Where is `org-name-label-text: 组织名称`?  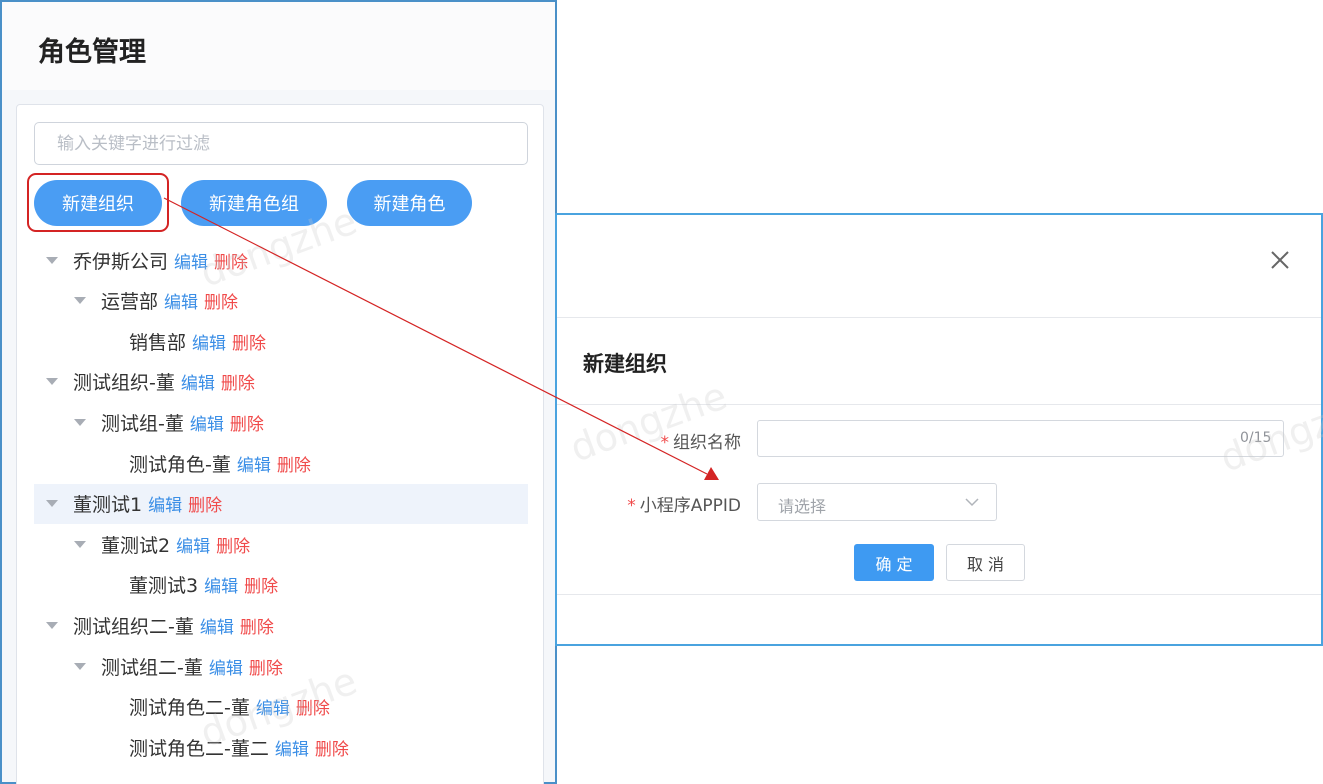 org-name-label-text: 组织名称 is located at coordinates (707, 443).